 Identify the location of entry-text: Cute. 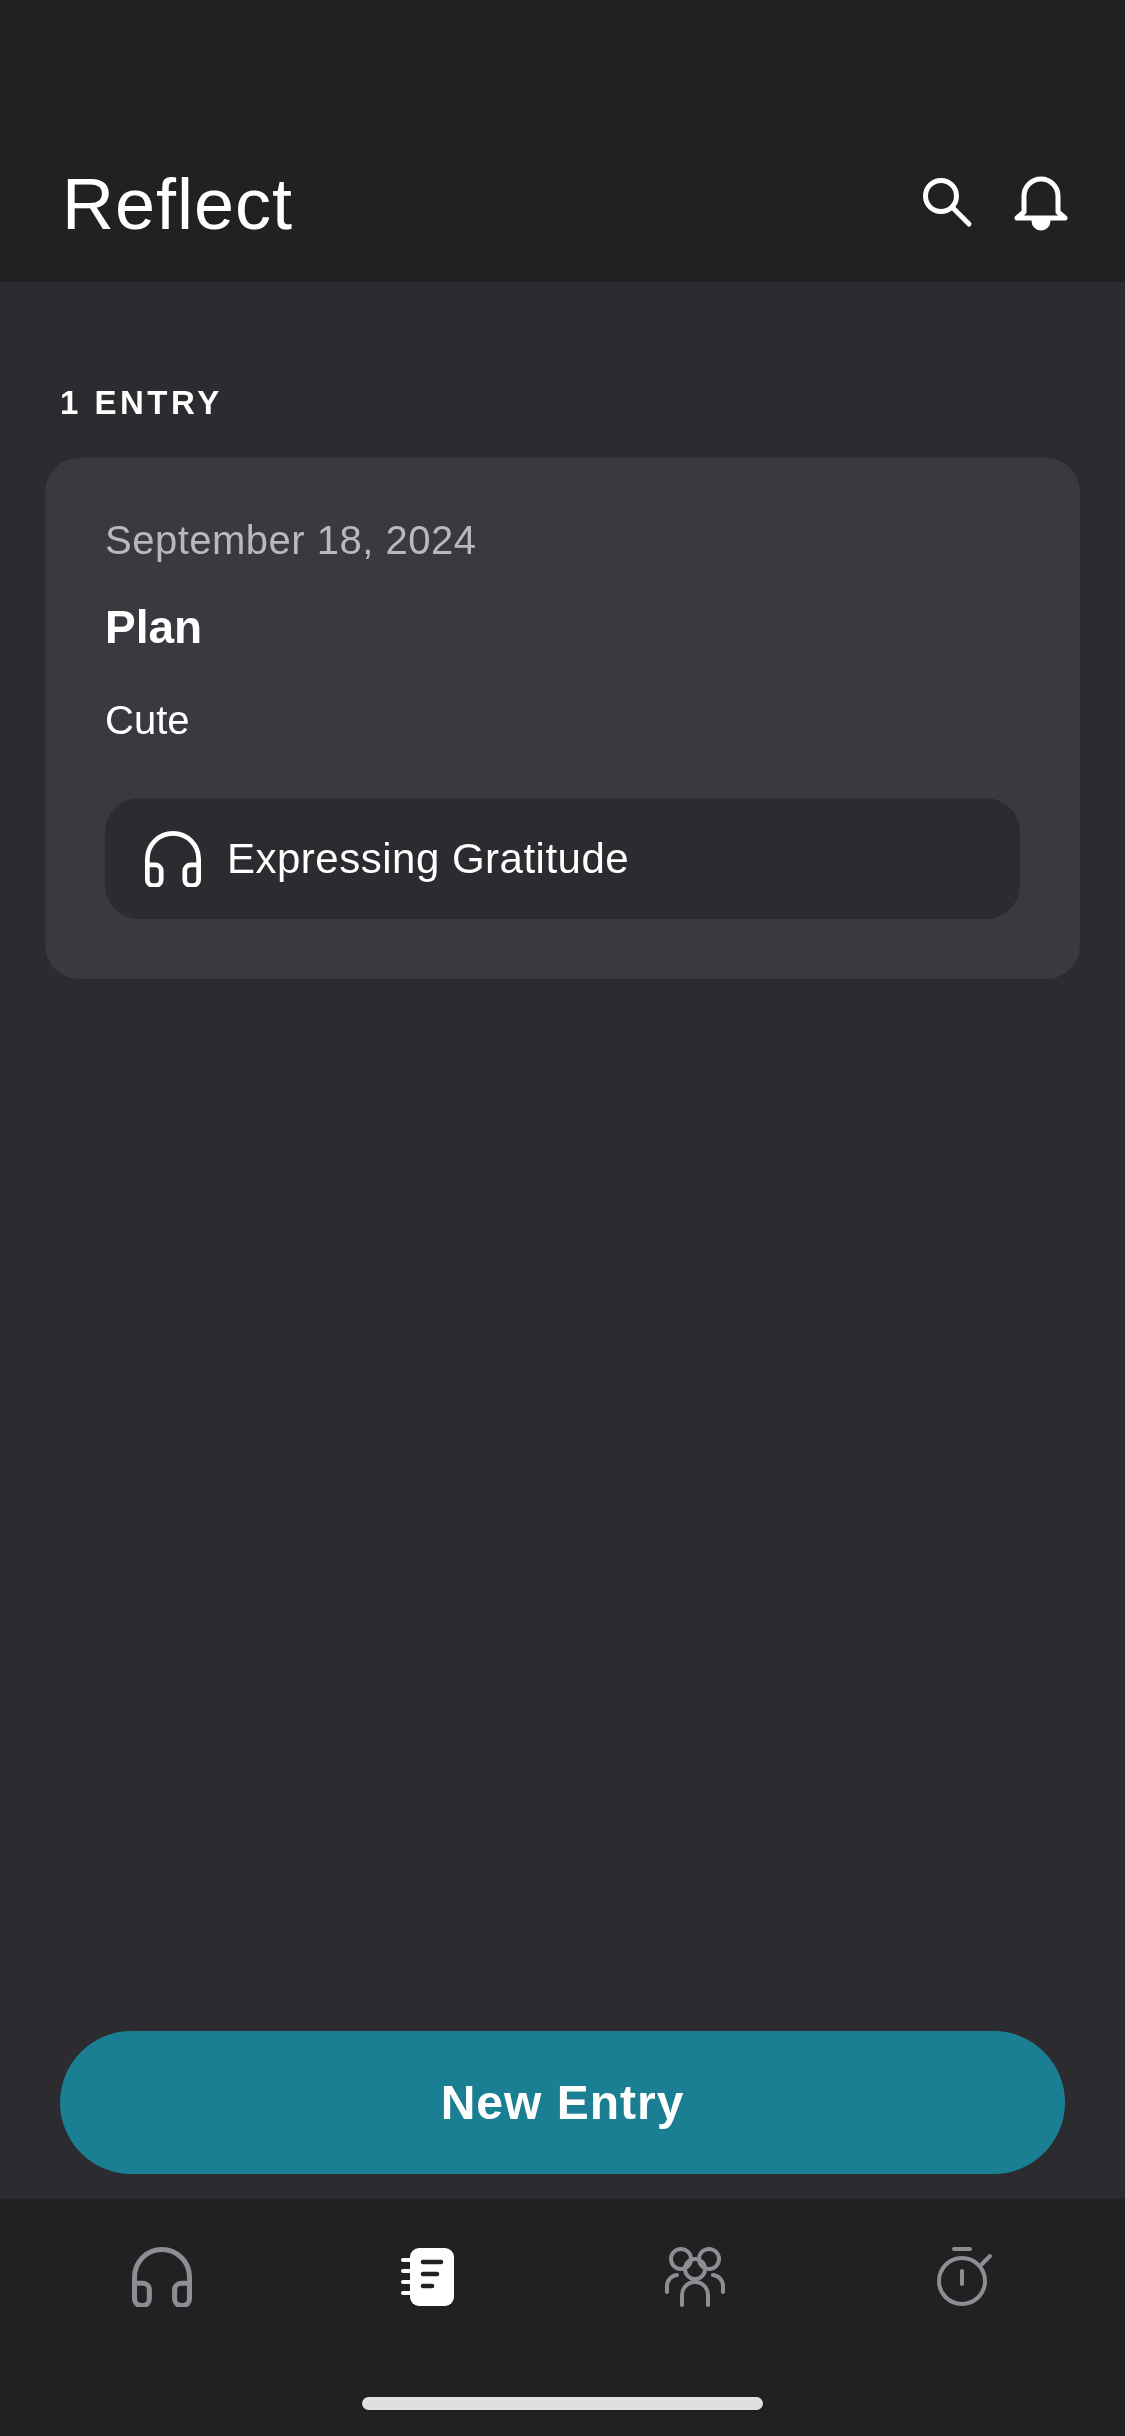
(147, 720).